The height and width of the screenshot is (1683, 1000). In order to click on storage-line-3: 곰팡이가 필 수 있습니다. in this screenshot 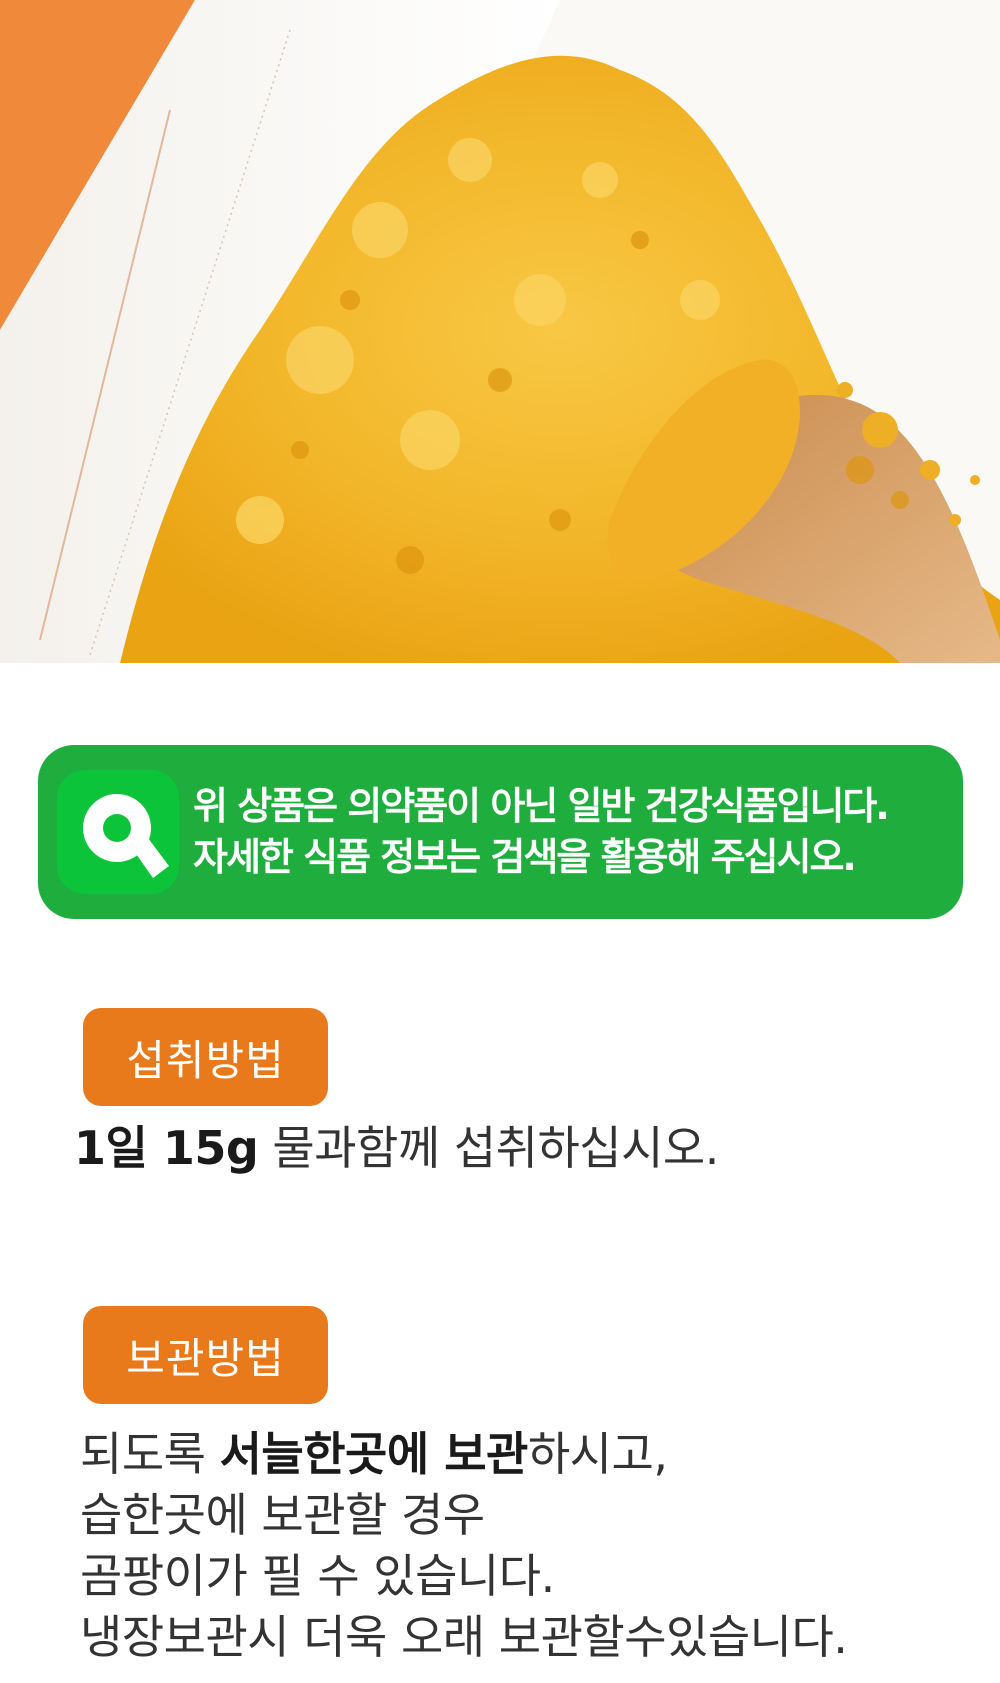, I will do `click(317, 1576)`.